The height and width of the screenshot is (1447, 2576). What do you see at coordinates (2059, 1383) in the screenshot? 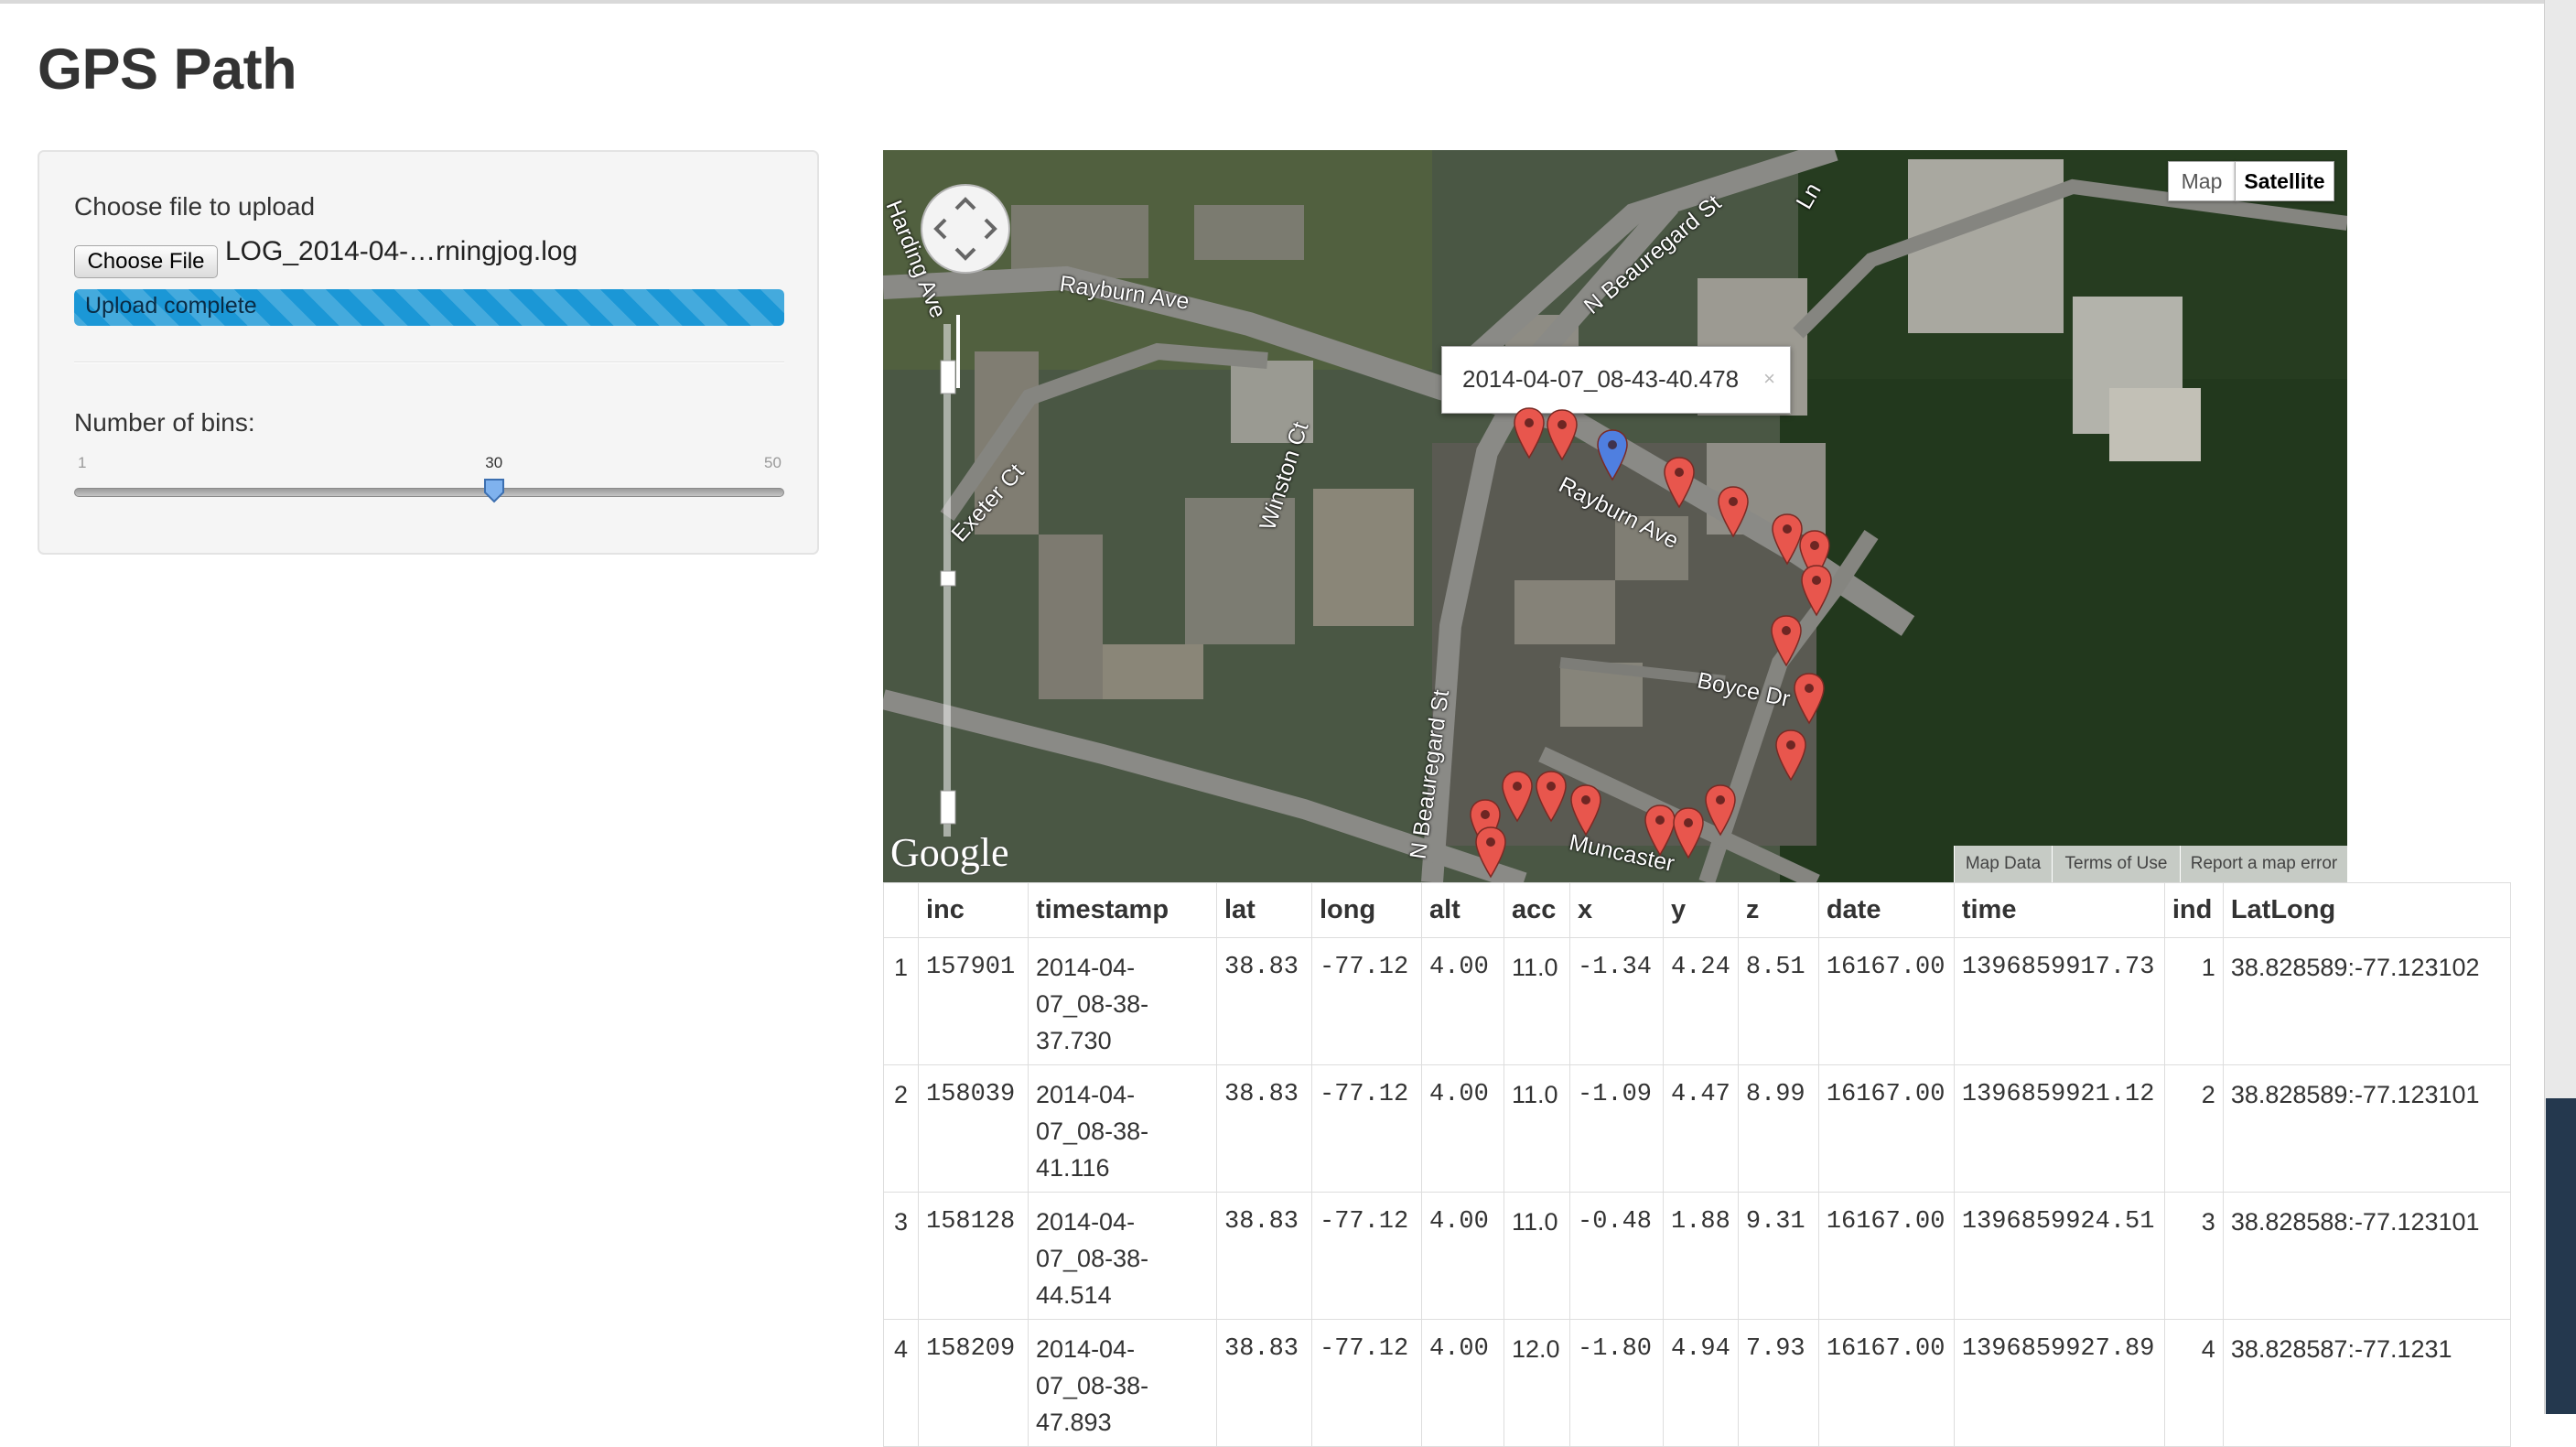
I see `cell-time: 1396859927.89` at bounding box center [2059, 1383].